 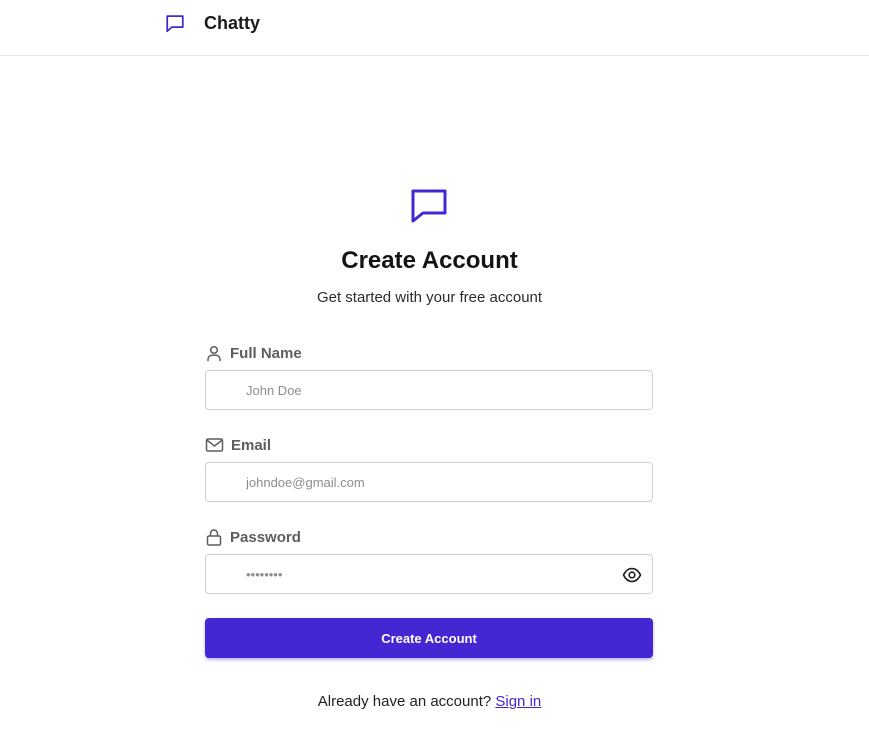 I want to click on full-name-label: Full Name, so click(x=253, y=353).